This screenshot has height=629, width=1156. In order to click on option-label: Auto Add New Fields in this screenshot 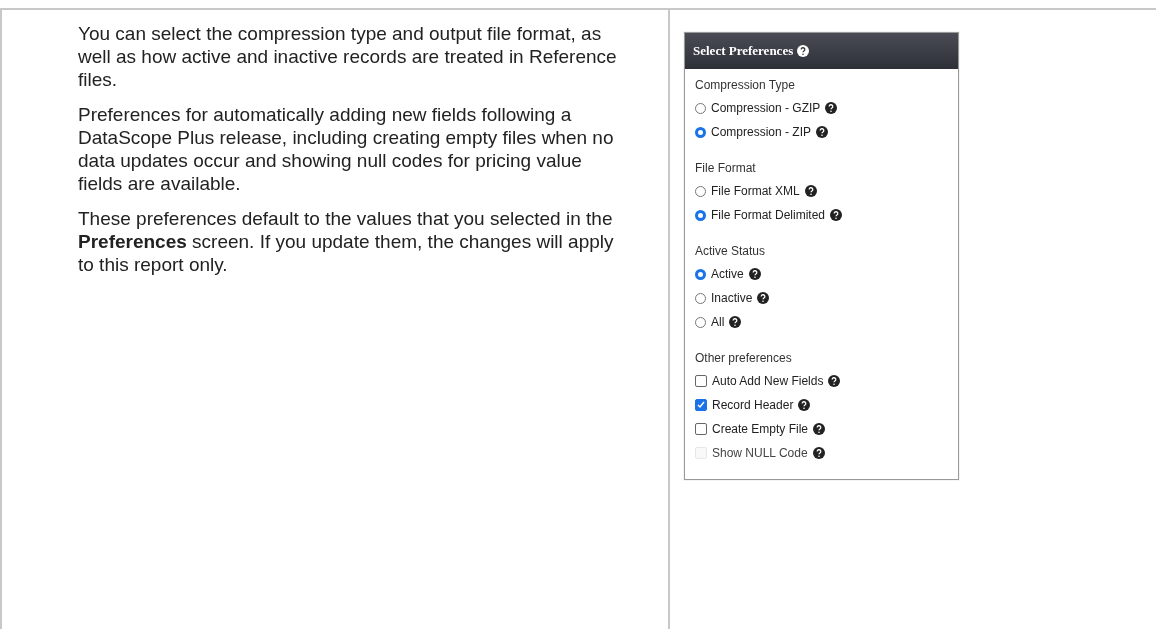, I will do `click(768, 381)`.